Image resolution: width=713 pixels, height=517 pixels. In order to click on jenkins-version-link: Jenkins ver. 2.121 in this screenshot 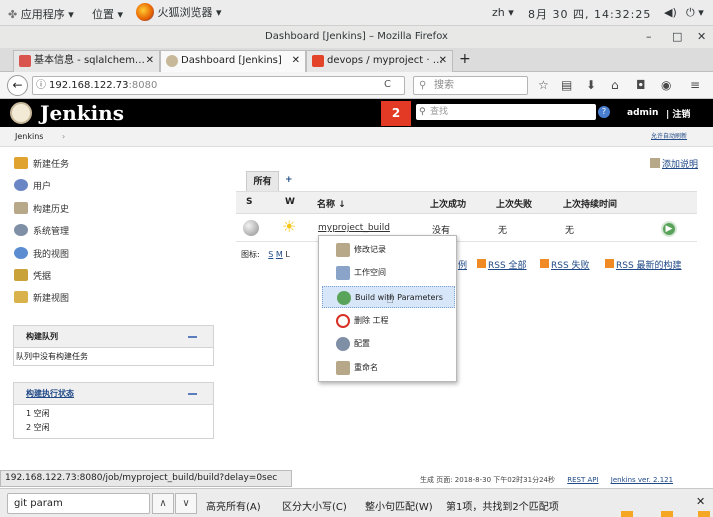, I will do `click(642, 480)`.